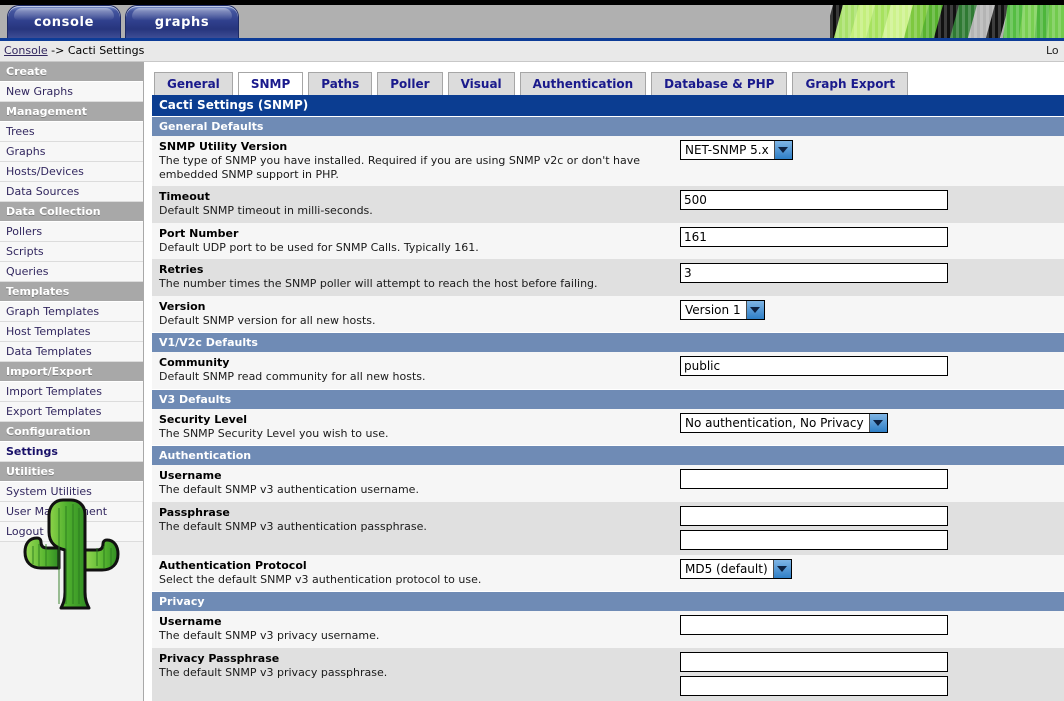 This screenshot has height=701, width=1064. Describe the element at coordinates (71, 112) in the screenshot. I see `sidebar-header-management: Management` at that location.